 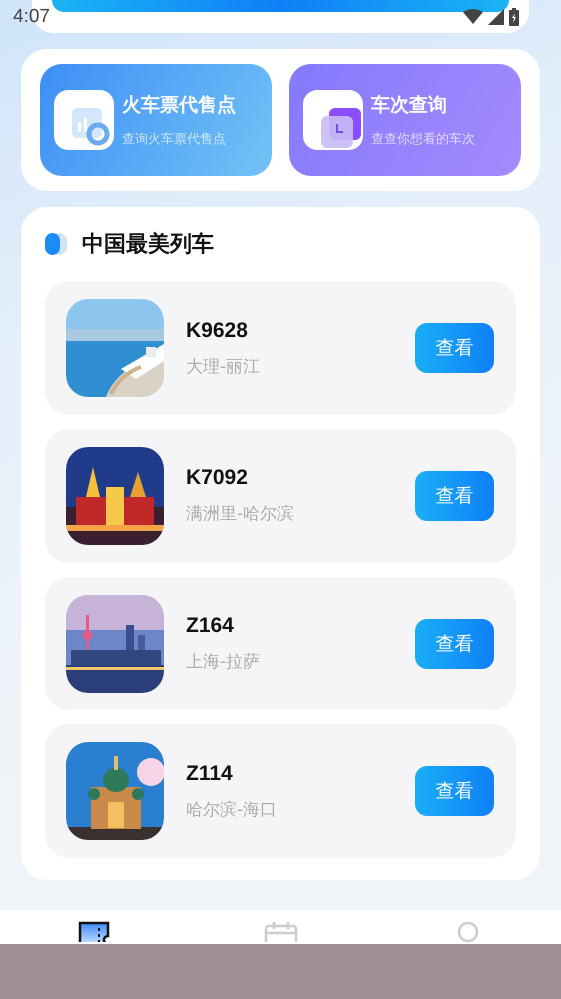 What do you see at coordinates (174, 139) in the screenshot?
I see `shortcut-subtitle: 查询火车票代售点` at bounding box center [174, 139].